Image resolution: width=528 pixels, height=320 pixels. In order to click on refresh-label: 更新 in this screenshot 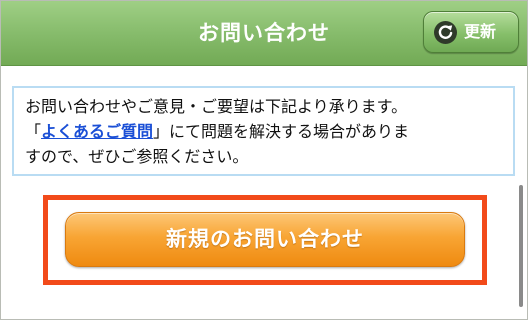, I will do `click(480, 31)`.